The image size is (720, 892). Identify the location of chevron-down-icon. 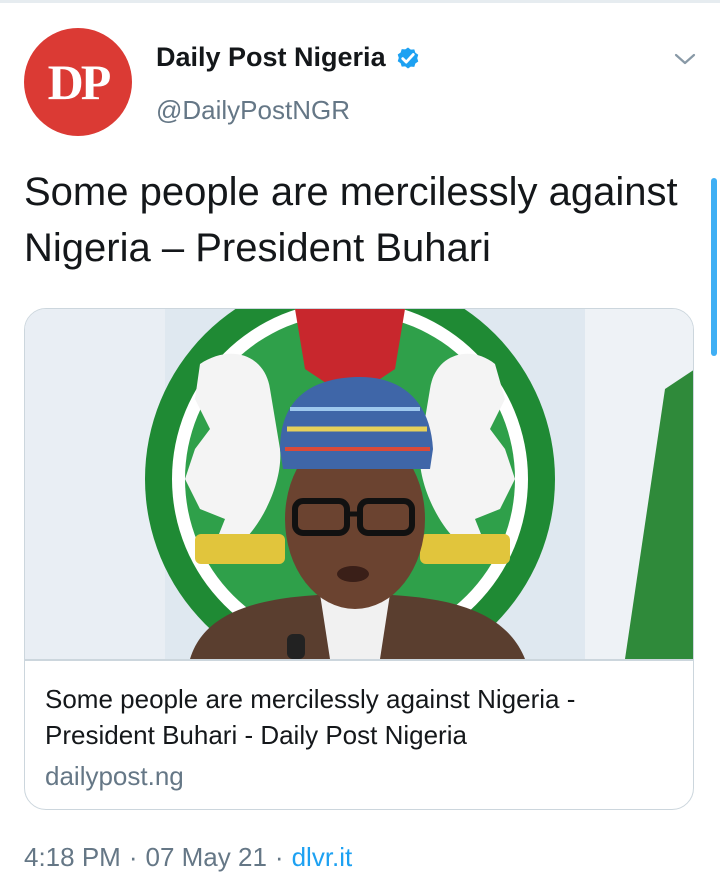
(685, 59).